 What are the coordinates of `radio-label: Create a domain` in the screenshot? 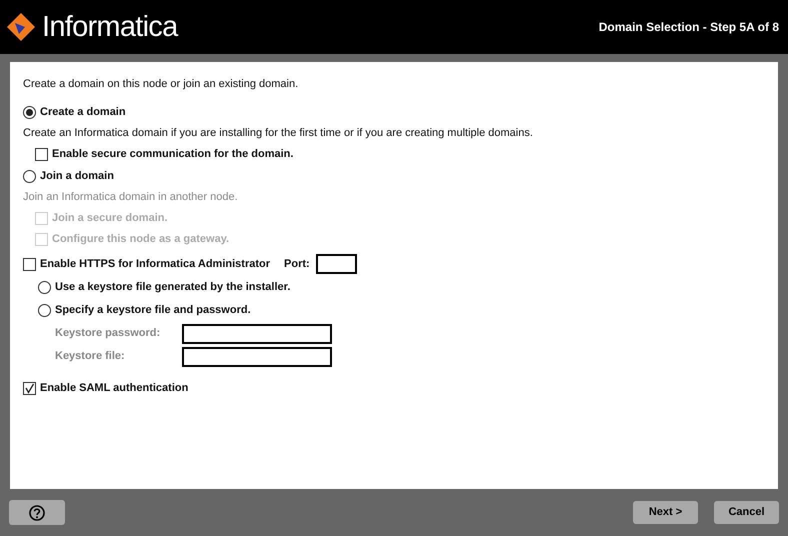 It's located at (83, 112).